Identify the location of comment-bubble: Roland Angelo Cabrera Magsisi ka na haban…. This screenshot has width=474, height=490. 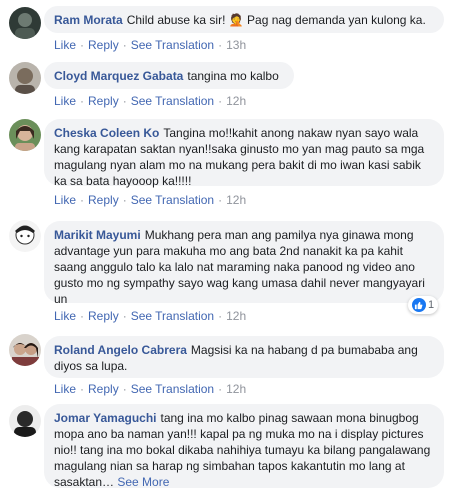
(244, 357).